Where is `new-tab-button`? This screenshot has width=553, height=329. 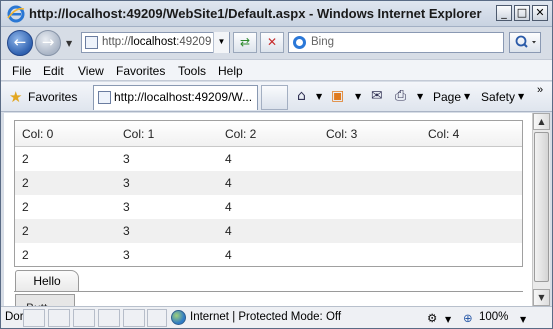 new-tab-button is located at coordinates (274, 97).